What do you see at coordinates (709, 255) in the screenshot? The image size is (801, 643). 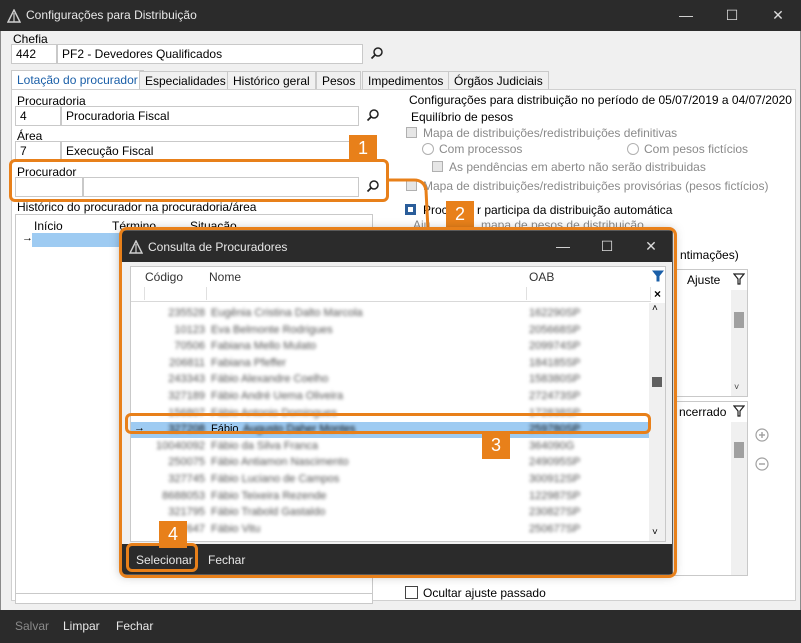 I see `intimacoes-label: ntimações)` at bounding box center [709, 255].